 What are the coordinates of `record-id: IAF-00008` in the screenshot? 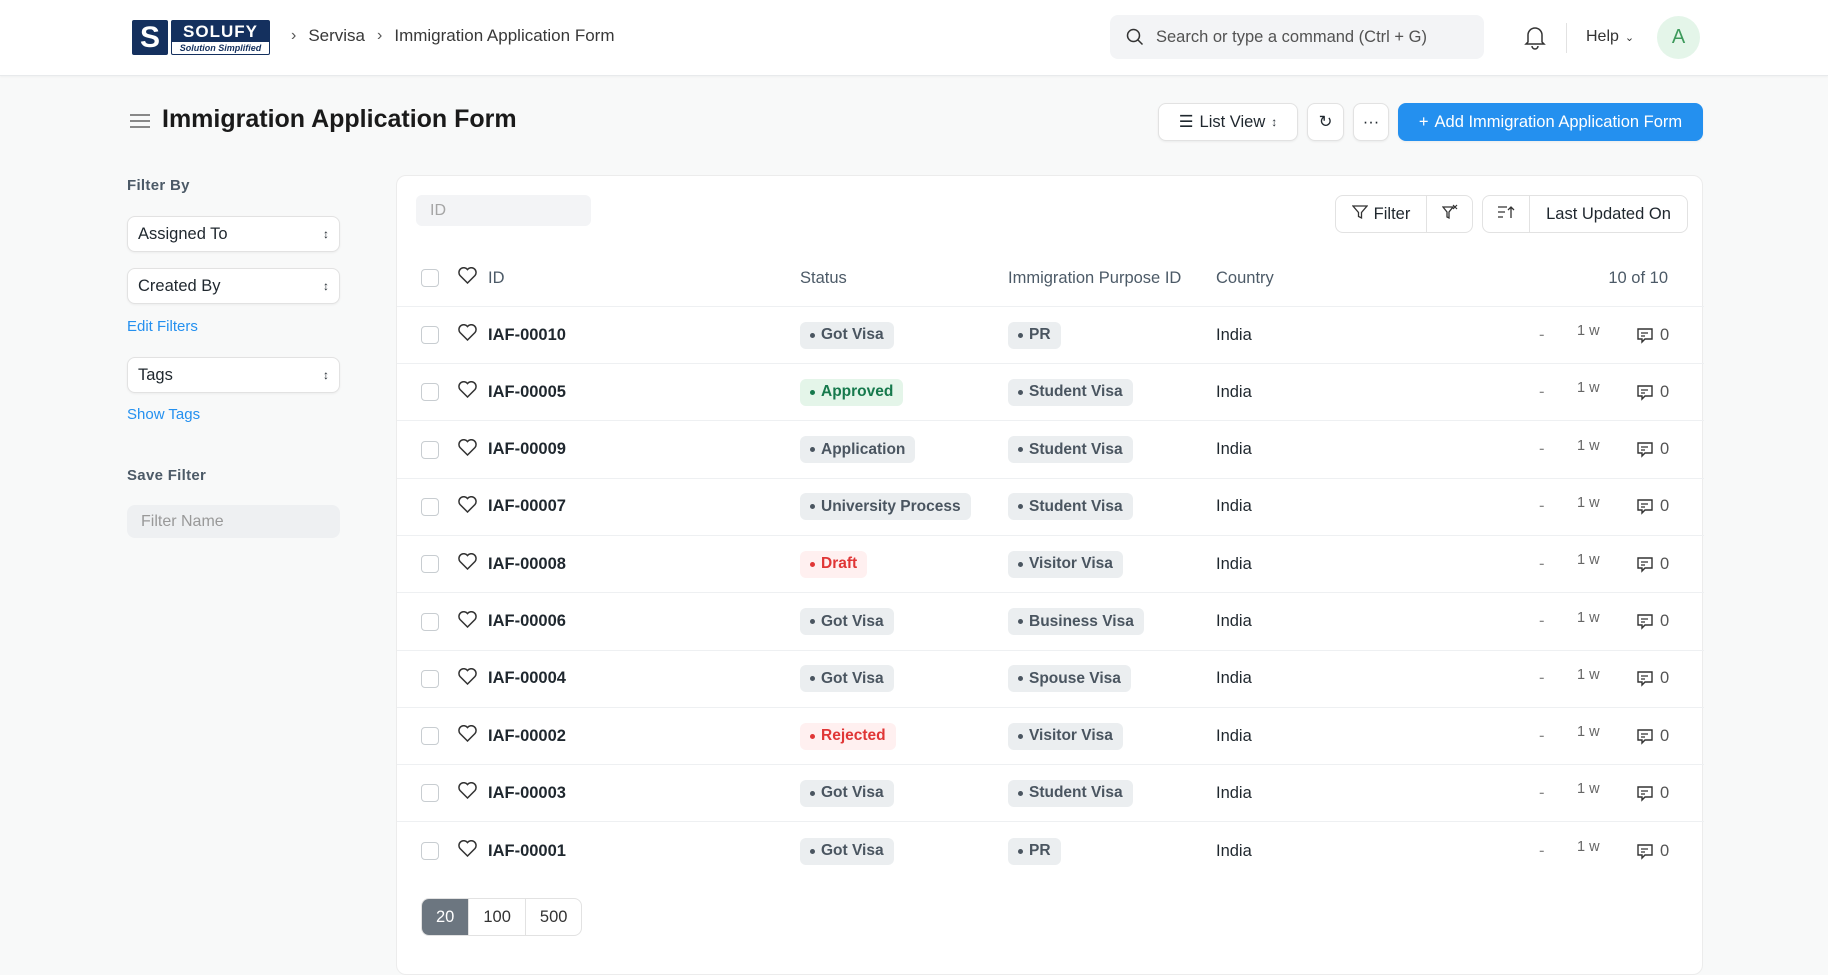 It's located at (527, 564).